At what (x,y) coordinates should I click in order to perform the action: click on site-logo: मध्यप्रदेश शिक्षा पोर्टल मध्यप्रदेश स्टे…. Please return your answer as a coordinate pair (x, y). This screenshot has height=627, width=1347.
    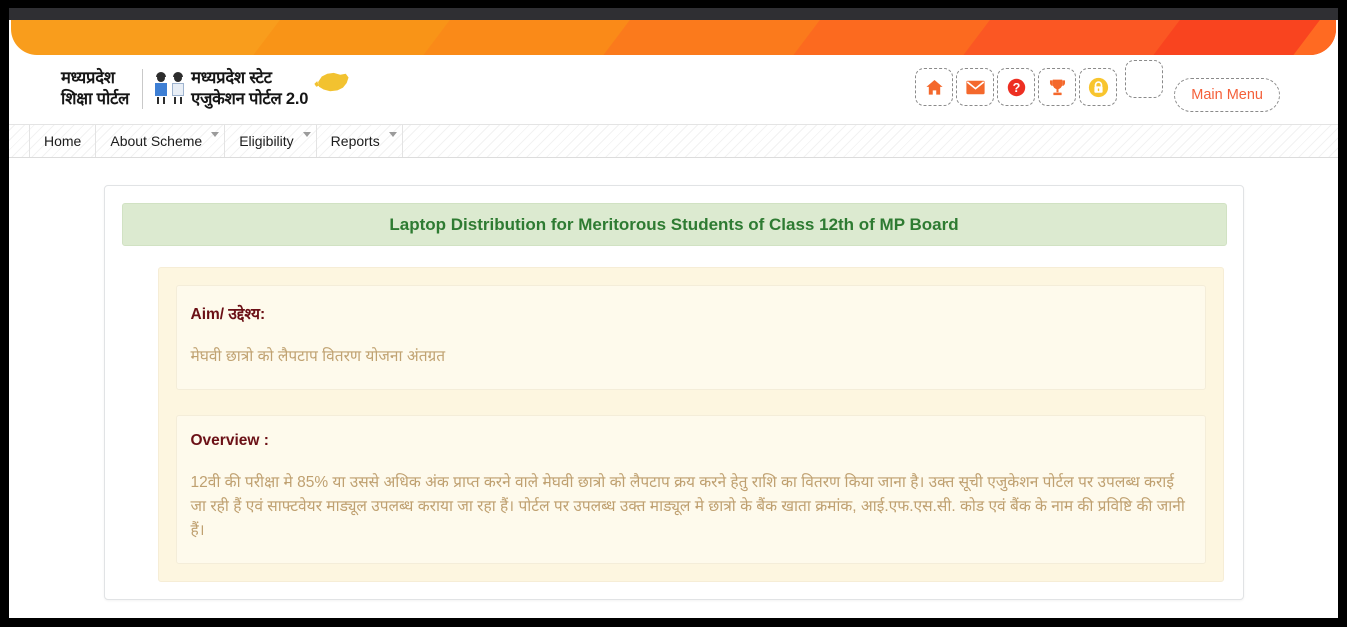
    Looking at the image, I should click on (205, 89).